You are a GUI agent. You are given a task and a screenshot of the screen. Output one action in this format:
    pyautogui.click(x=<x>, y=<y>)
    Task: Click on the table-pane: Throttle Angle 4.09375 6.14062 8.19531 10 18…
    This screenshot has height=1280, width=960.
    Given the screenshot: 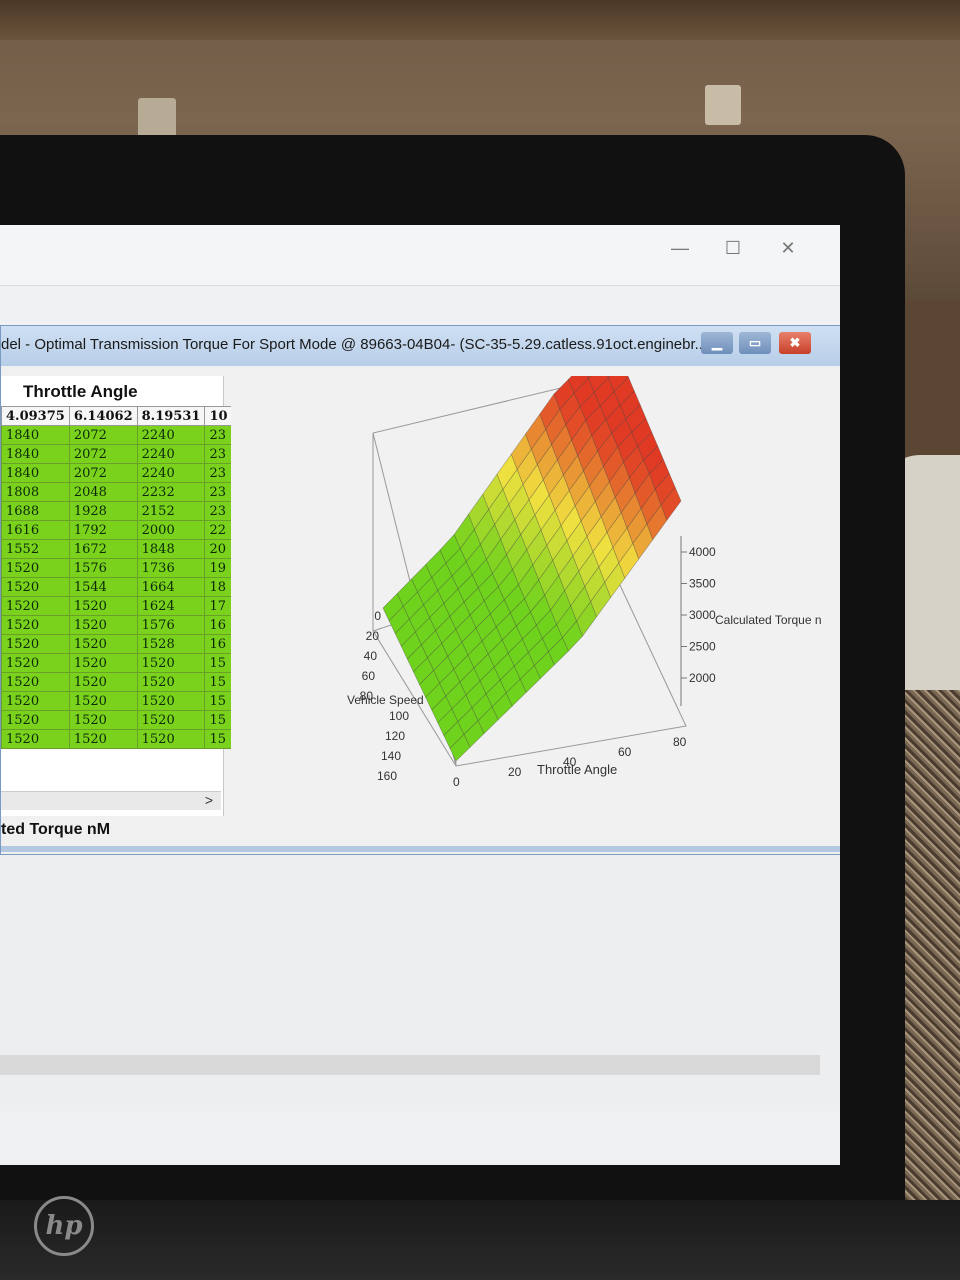 What is the action you would take?
    pyautogui.click(x=117, y=607)
    